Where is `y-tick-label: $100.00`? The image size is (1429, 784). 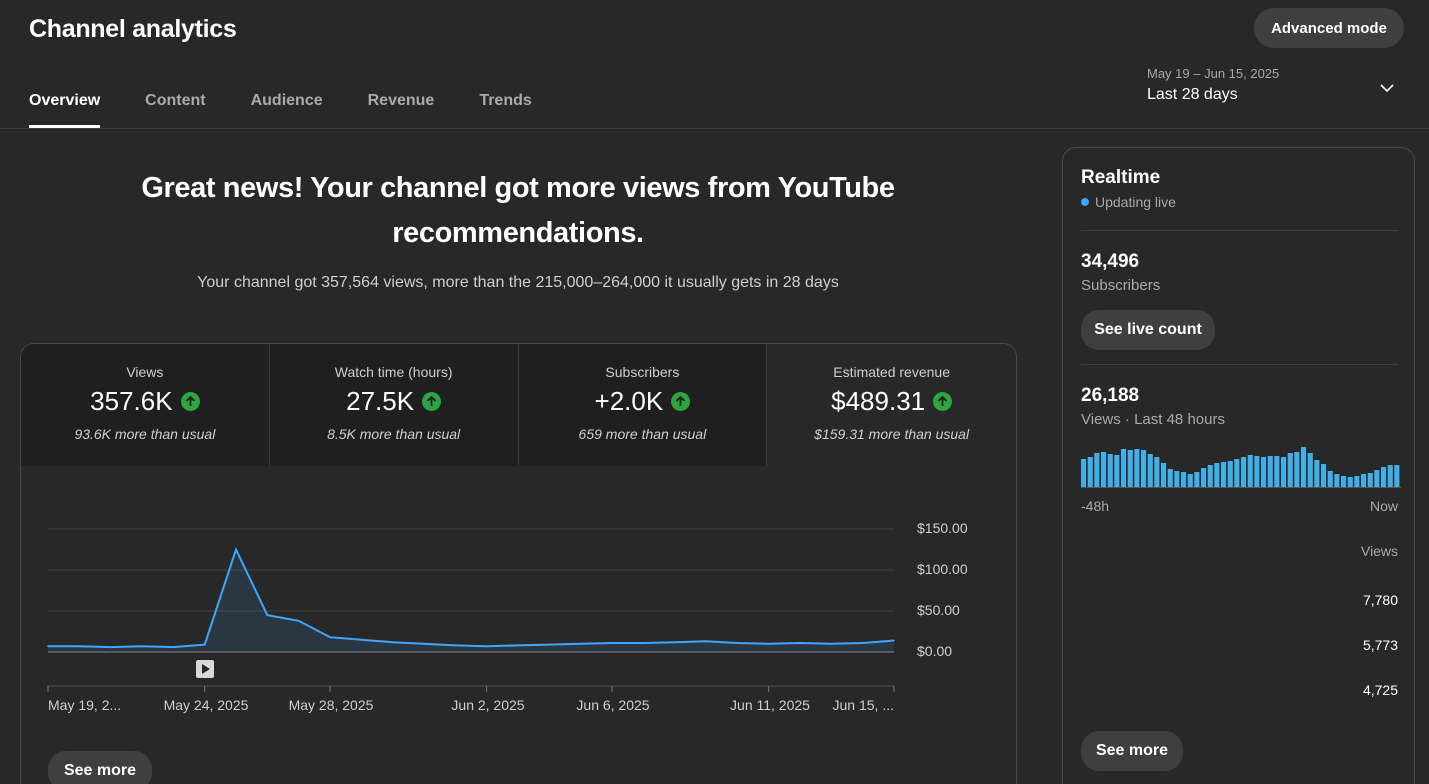 y-tick-label: $100.00 is located at coordinates (942, 569).